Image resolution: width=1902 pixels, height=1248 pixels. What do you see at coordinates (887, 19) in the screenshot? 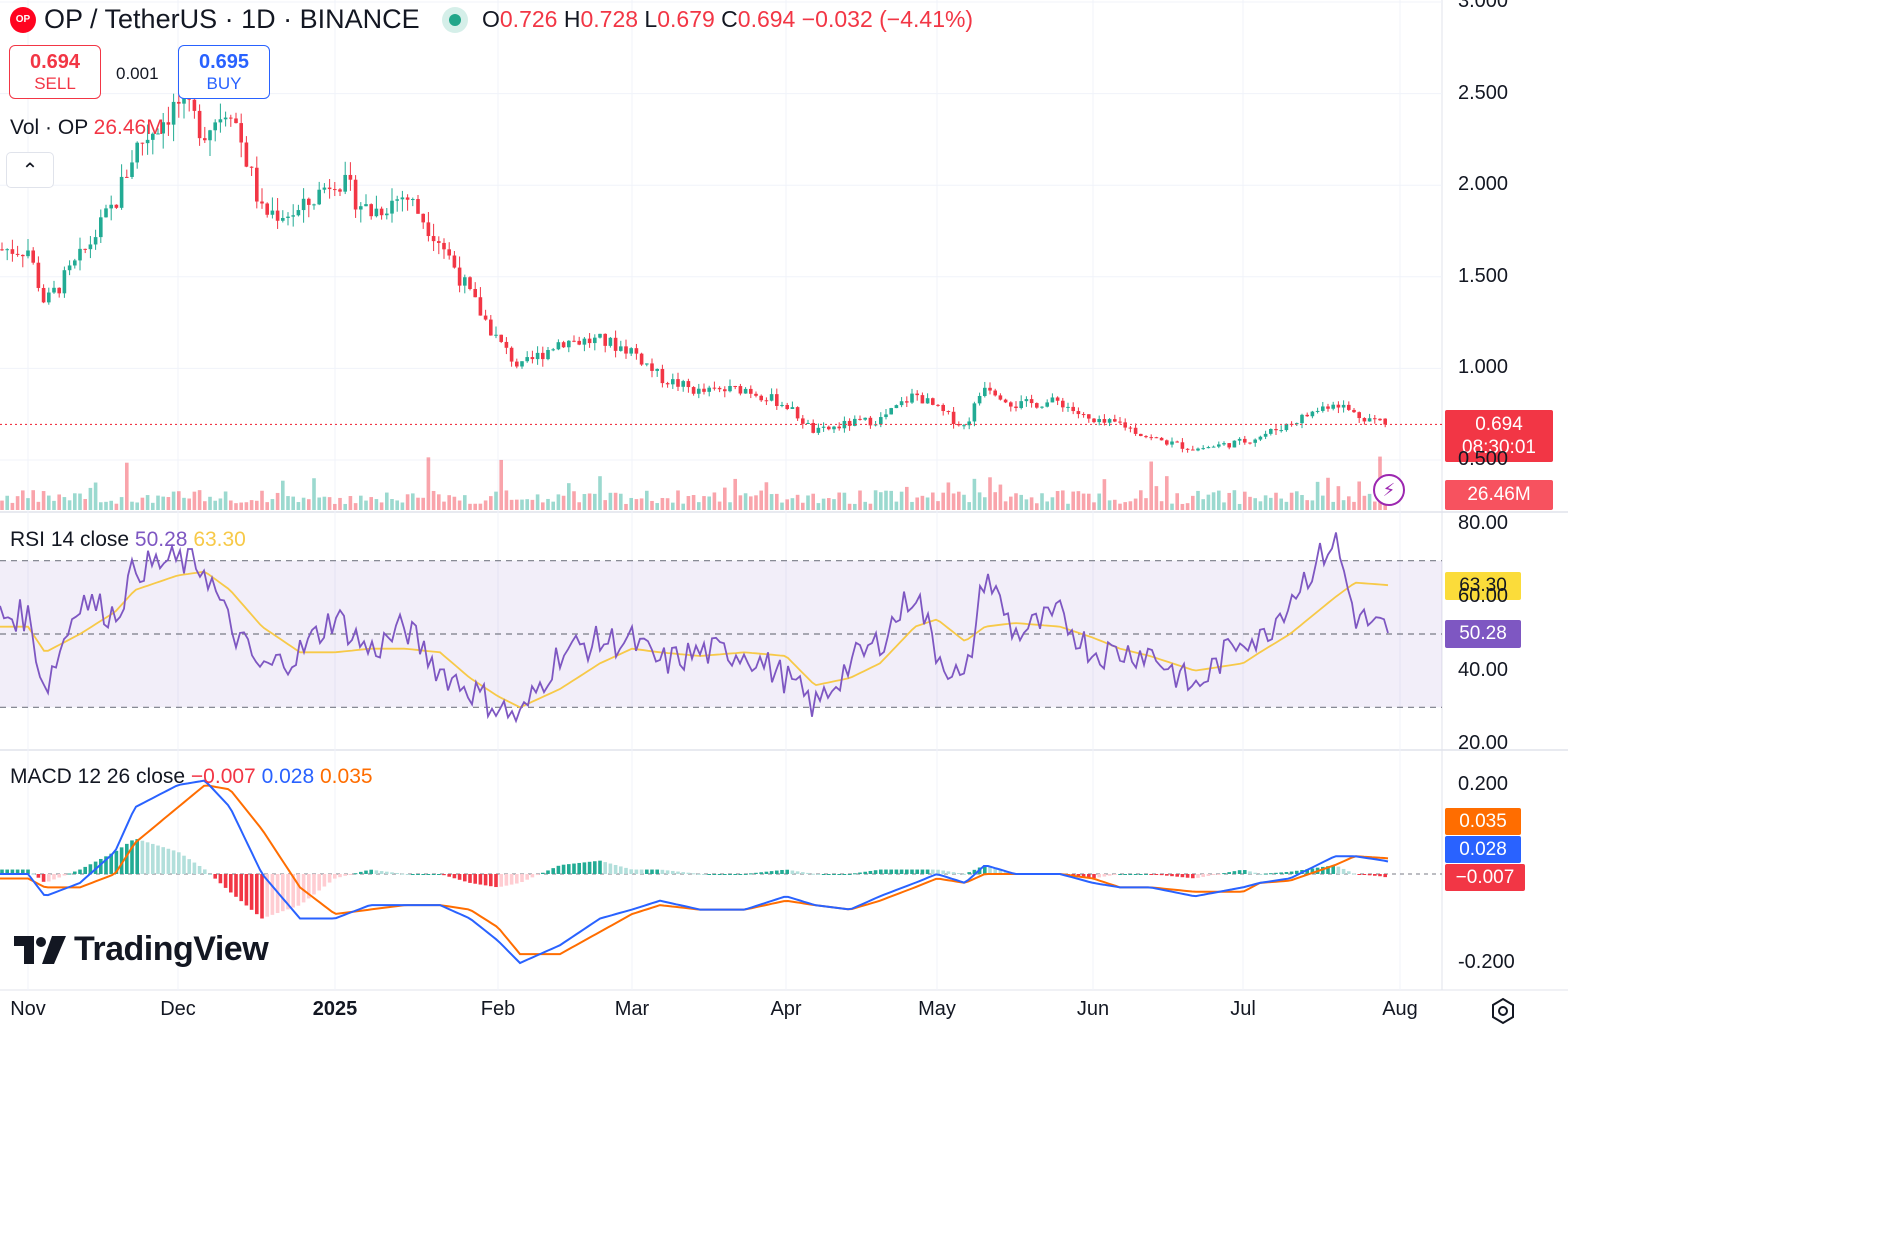
I see `change-value: −0.032 (−4.41%)` at bounding box center [887, 19].